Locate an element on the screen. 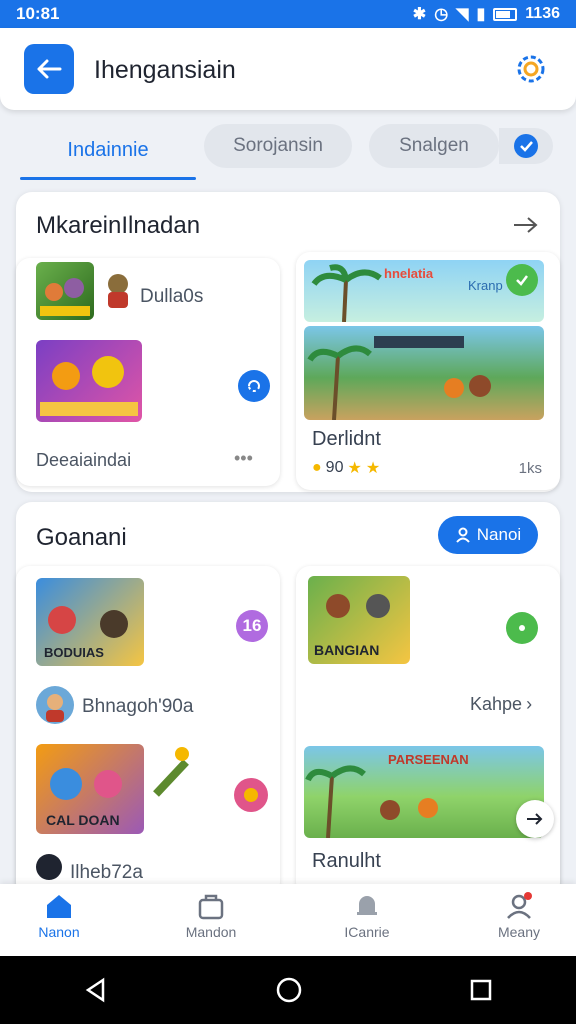  nav-item-icanrie: ICanrie is located at coordinates (367, 922).